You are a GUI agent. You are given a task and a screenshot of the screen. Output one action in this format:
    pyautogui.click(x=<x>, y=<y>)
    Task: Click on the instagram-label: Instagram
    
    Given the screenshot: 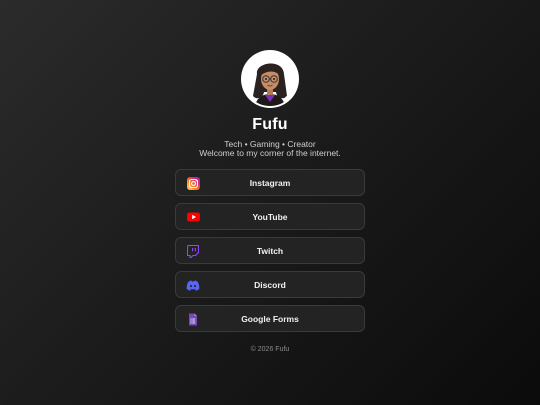 What is the action you would take?
    pyautogui.click(x=270, y=183)
    